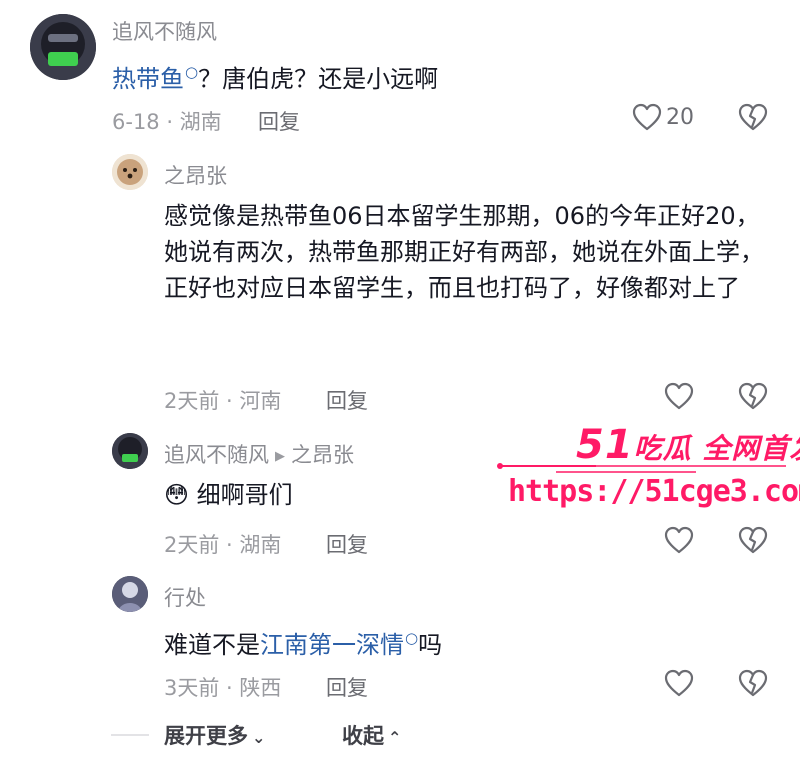 The image size is (800, 776). I want to click on collapse-button: 收起 ⌃, so click(371, 735).